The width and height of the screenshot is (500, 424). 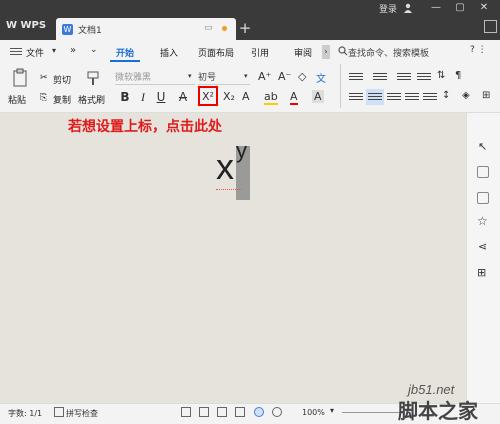 What do you see at coordinates (303, 52) in the screenshot?
I see `tab-review: 审阅` at bounding box center [303, 52].